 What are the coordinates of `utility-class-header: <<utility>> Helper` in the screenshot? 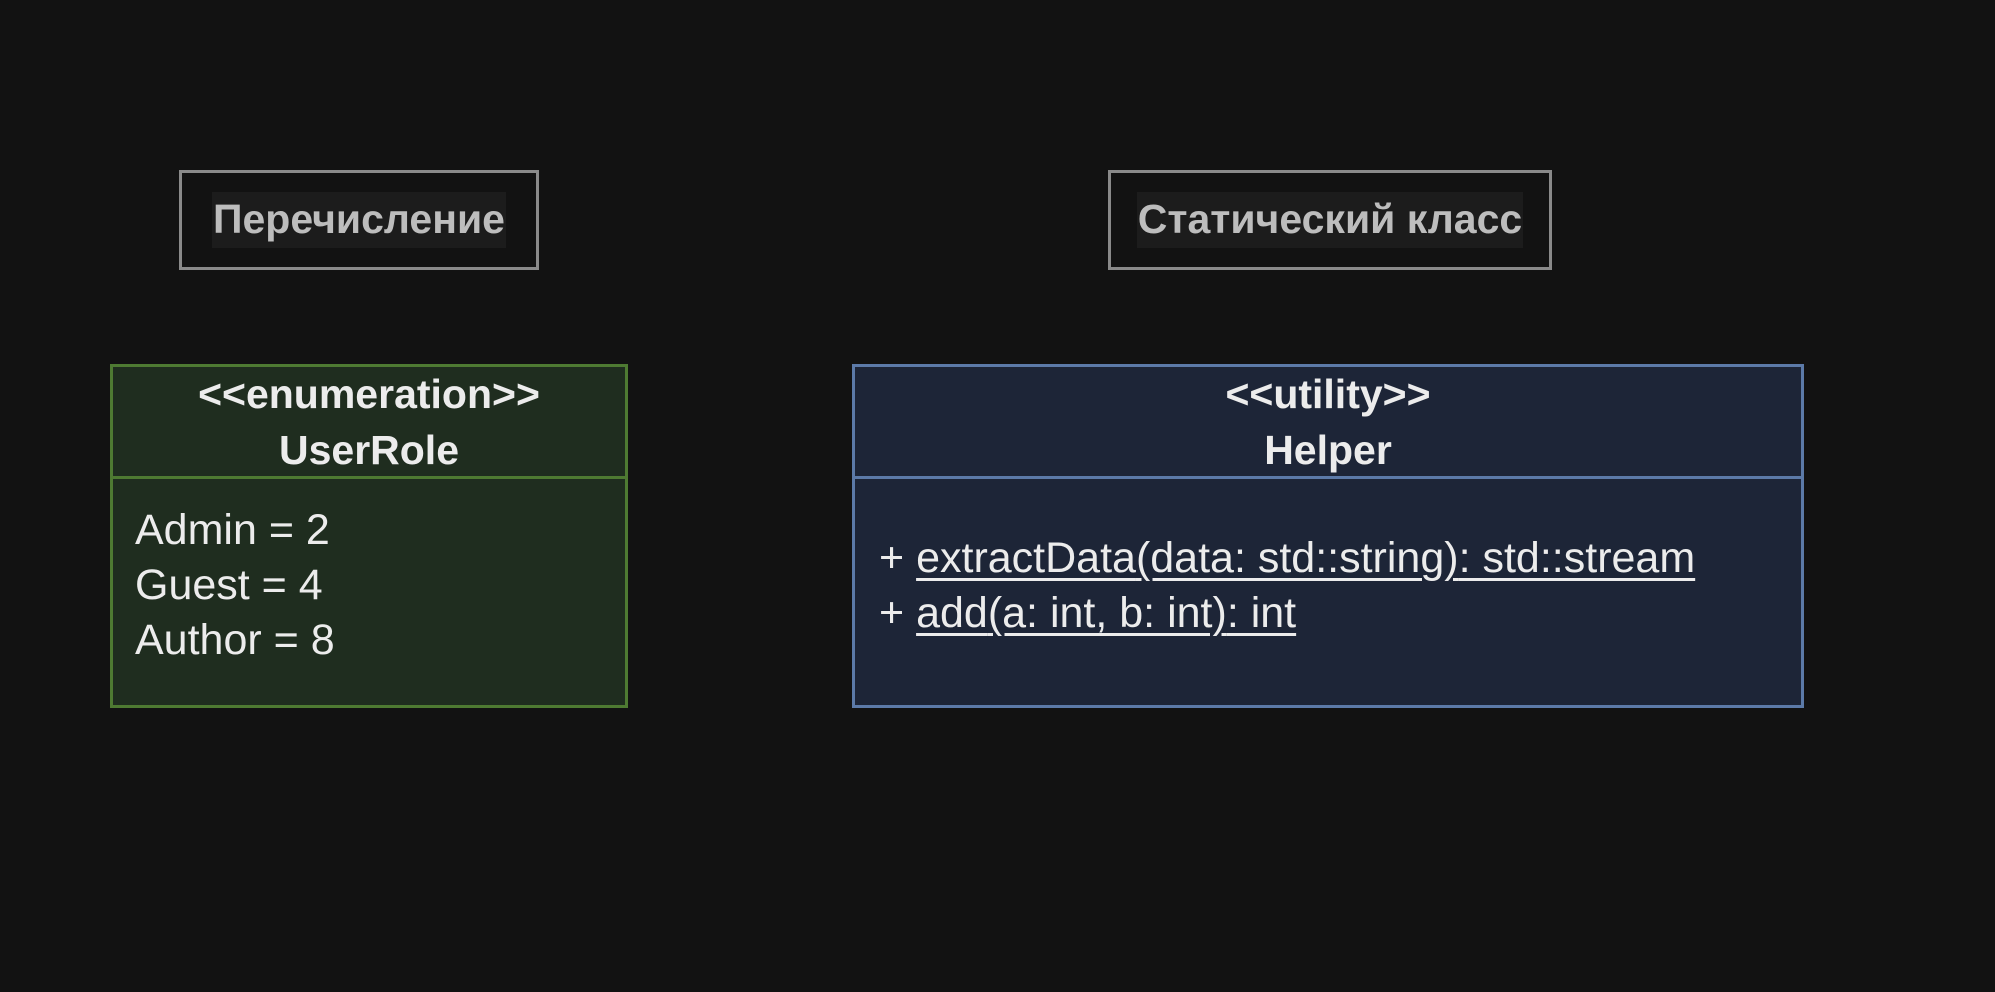 It's located at (1328, 423).